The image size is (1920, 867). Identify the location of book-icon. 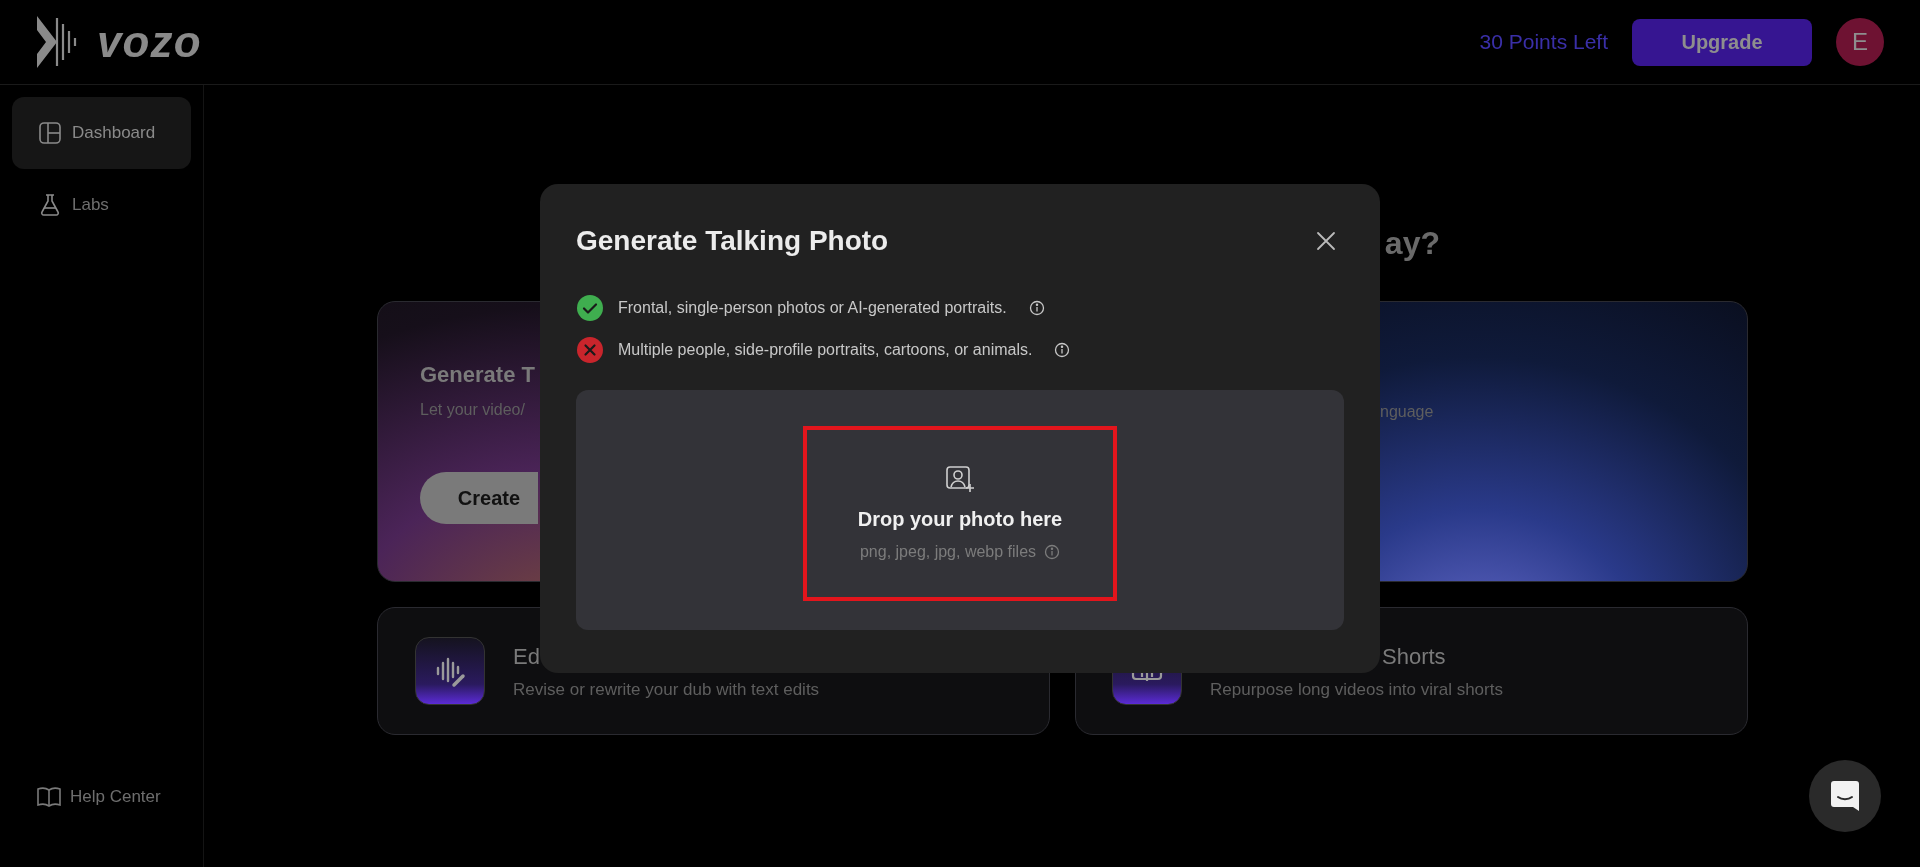
(49, 797).